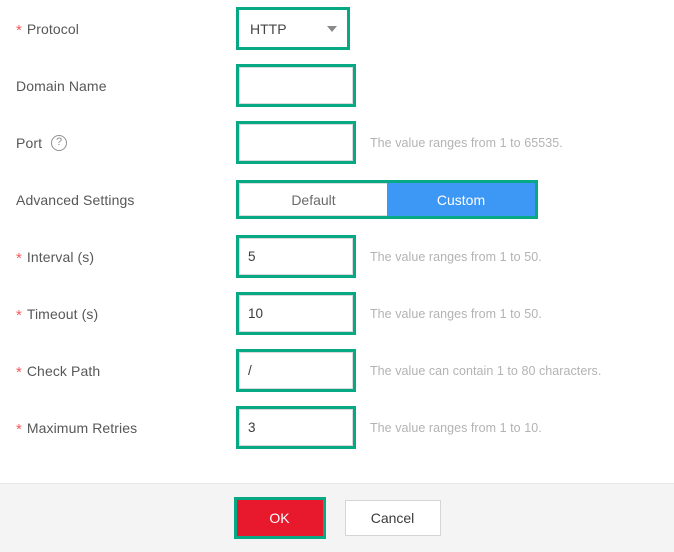 The image size is (674, 552). What do you see at coordinates (332, 28) in the screenshot?
I see `chevron-down-icon` at bounding box center [332, 28].